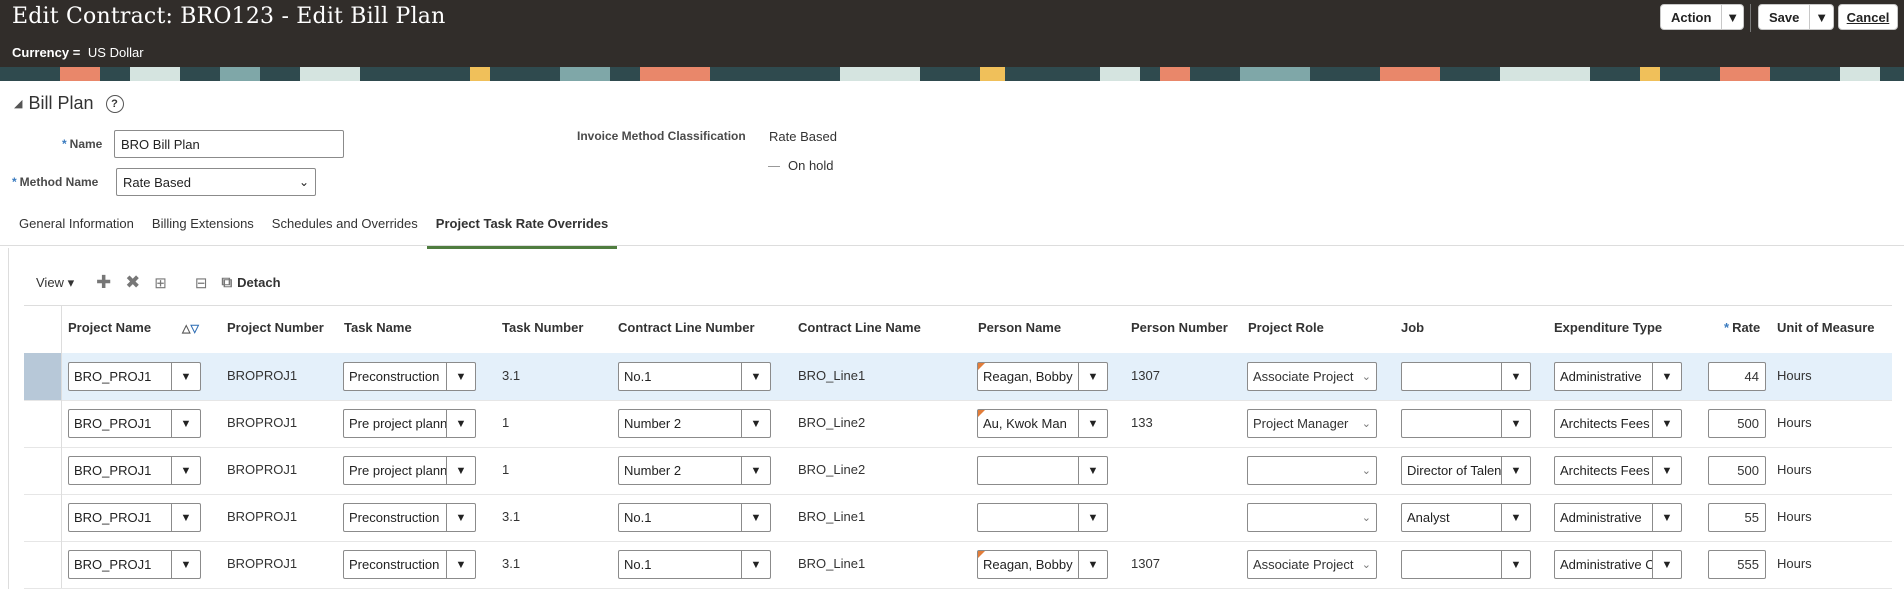 This screenshot has height=589, width=1904. Describe the element at coordinates (1702, 17) in the screenshot. I see `action-button: Action ▼` at that location.